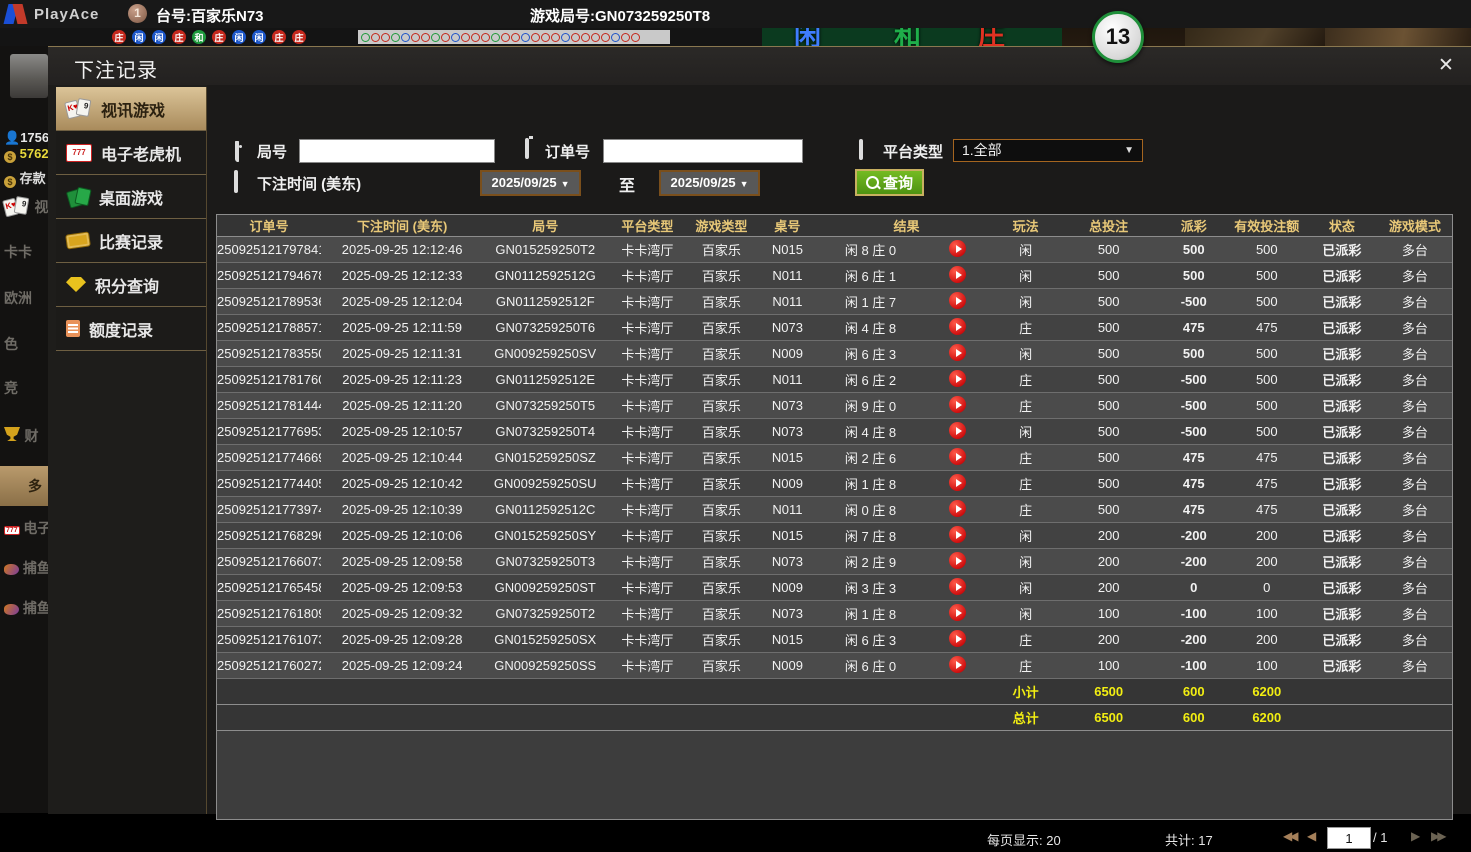 Image resolution: width=1471 pixels, height=852 pixels. What do you see at coordinates (402, 301) in the screenshot?
I see `cell-time: 2025-09-25 12:12:04` at bounding box center [402, 301].